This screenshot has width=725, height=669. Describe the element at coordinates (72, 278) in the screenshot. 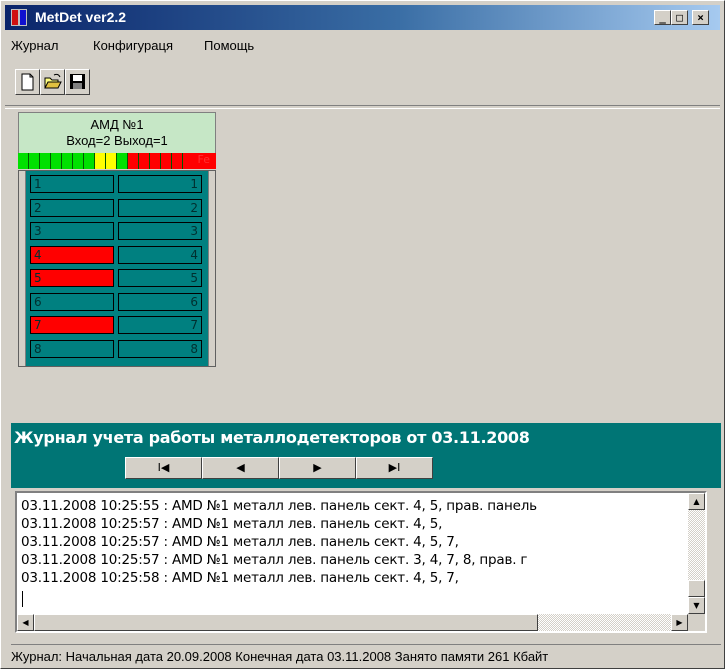

I see `zone-left-5: 5` at that location.